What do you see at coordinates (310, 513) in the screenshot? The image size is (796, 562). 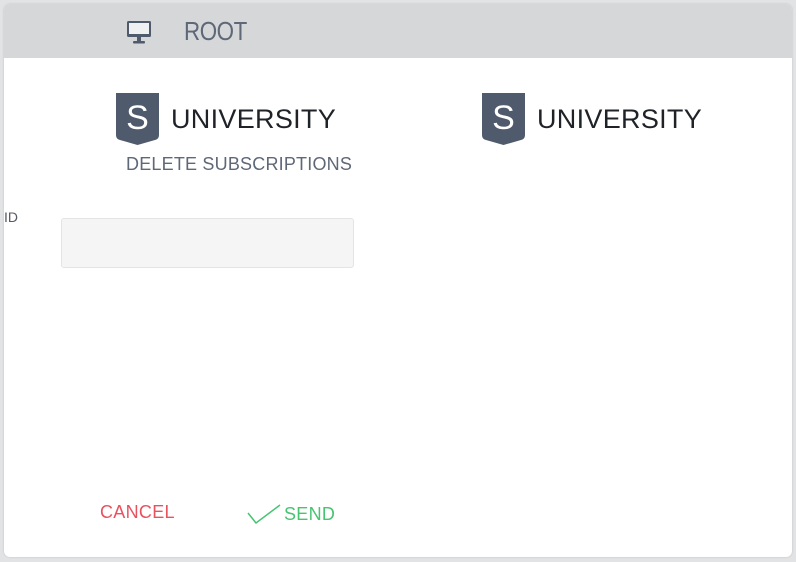 I see `send-label: SEND` at bounding box center [310, 513].